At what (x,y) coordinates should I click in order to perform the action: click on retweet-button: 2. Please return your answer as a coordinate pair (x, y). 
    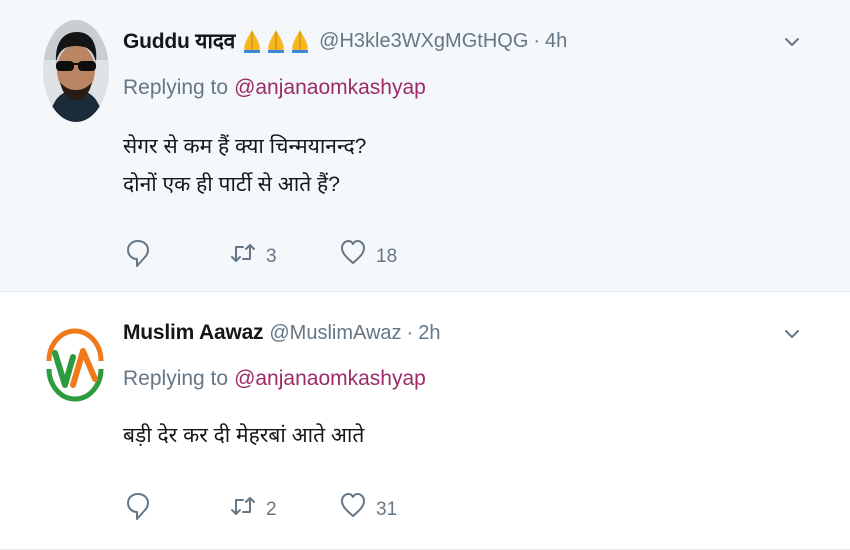
    Looking at the image, I should click on (253, 506).